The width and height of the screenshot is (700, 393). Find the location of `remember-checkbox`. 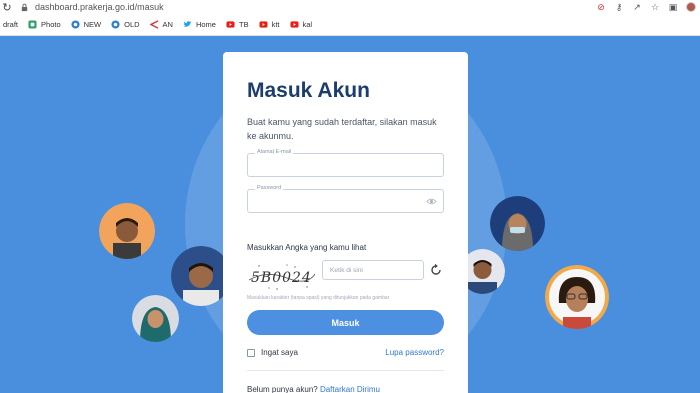

remember-checkbox is located at coordinates (251, 352).